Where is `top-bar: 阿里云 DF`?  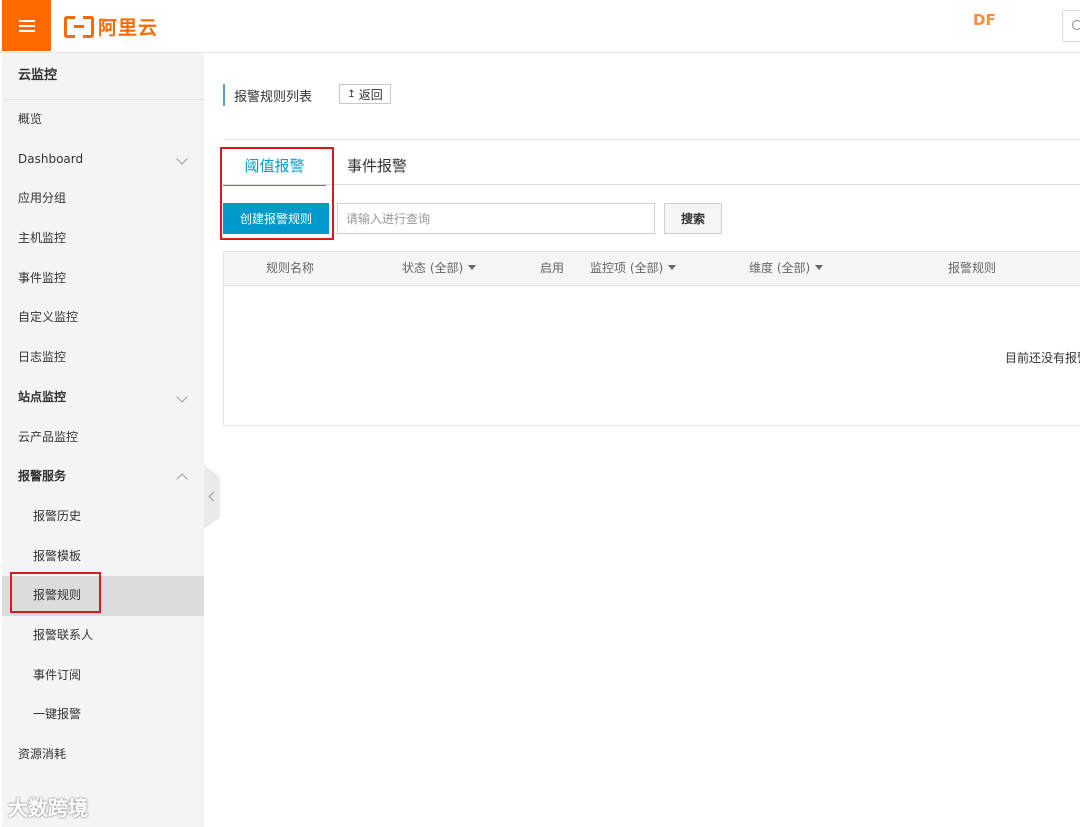
top-bar: 阿里云 DF is located at coordinates (540, 26).